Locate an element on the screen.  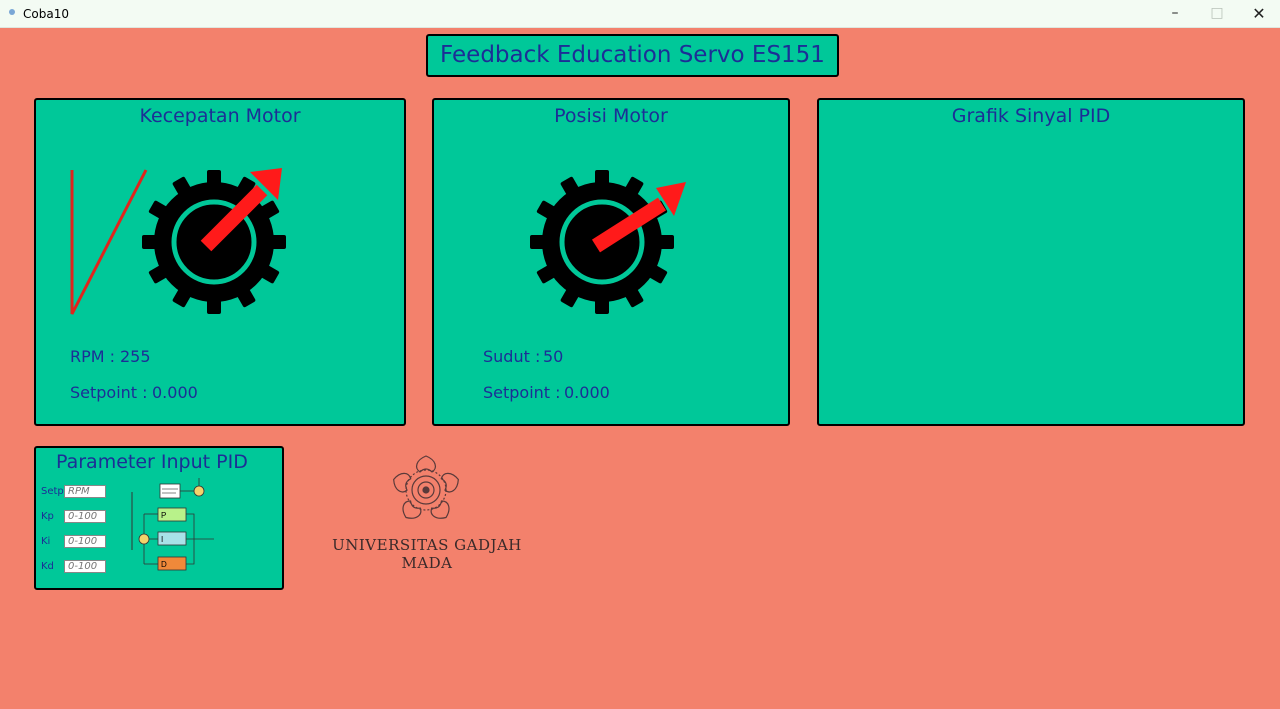
speed-setpoint-label: Setpoint : is located at coordinates (109, 392).